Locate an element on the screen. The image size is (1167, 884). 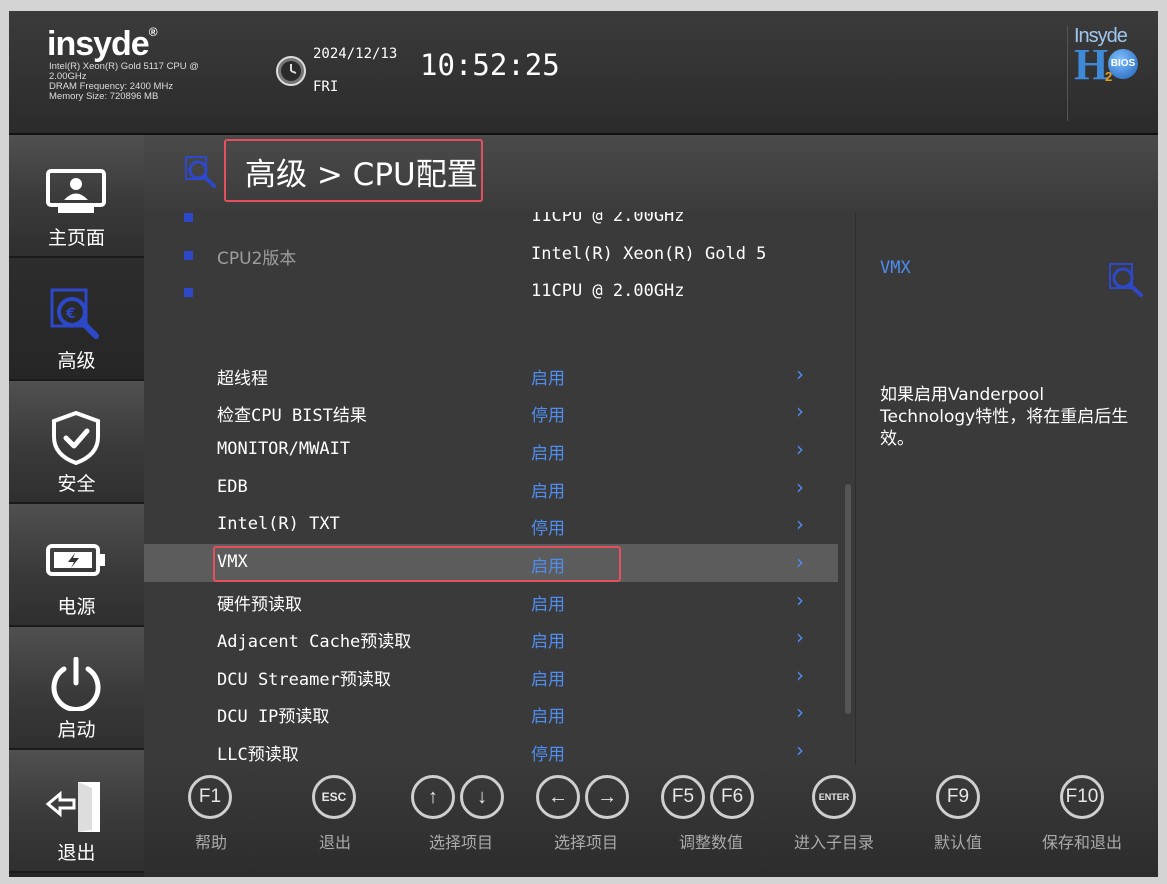
scrollbar is located at coordinates (848, 488).